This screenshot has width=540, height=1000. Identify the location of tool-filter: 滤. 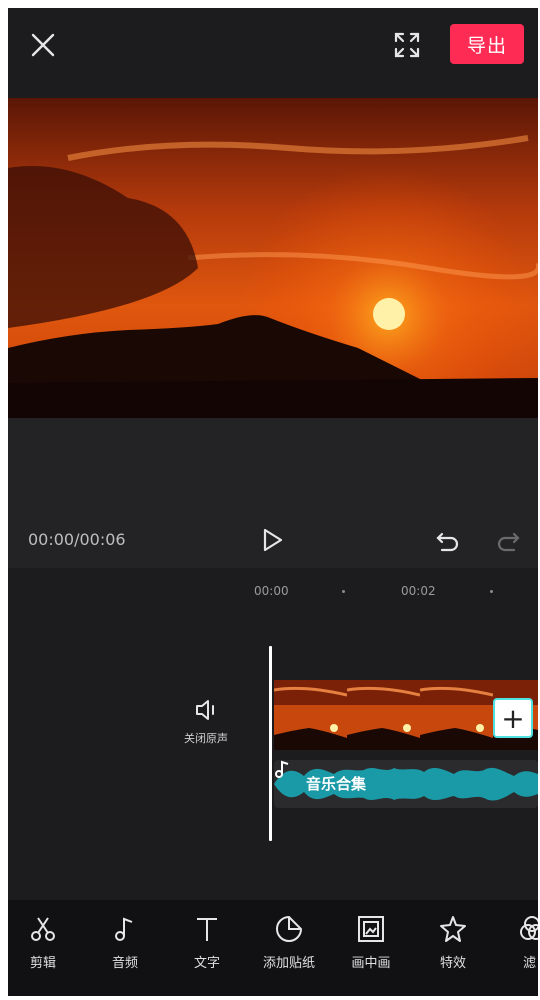
(519, 942).